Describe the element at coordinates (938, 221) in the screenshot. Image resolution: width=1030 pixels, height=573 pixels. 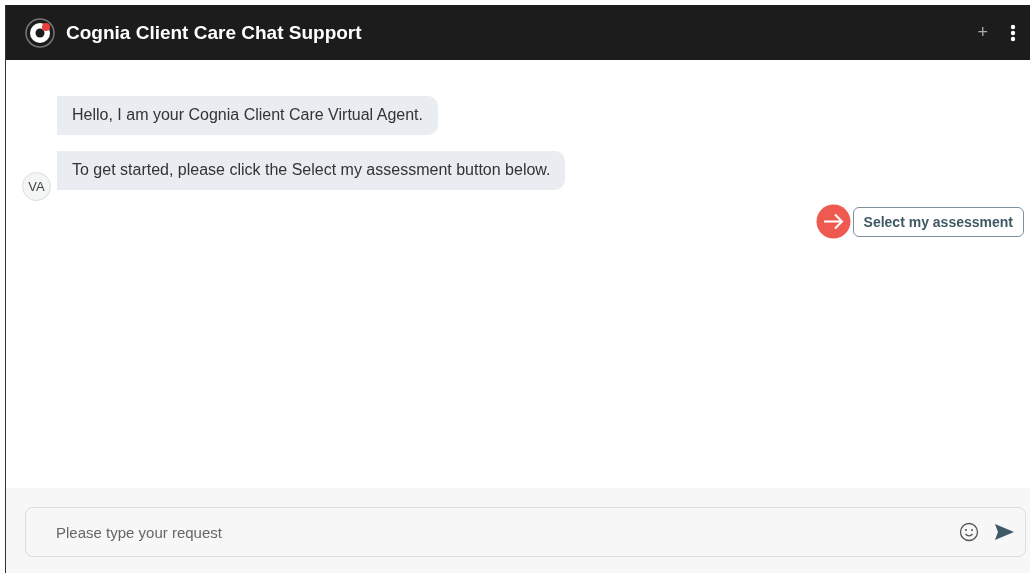
I see `select-assessment-button: Select my assessment` at that location.